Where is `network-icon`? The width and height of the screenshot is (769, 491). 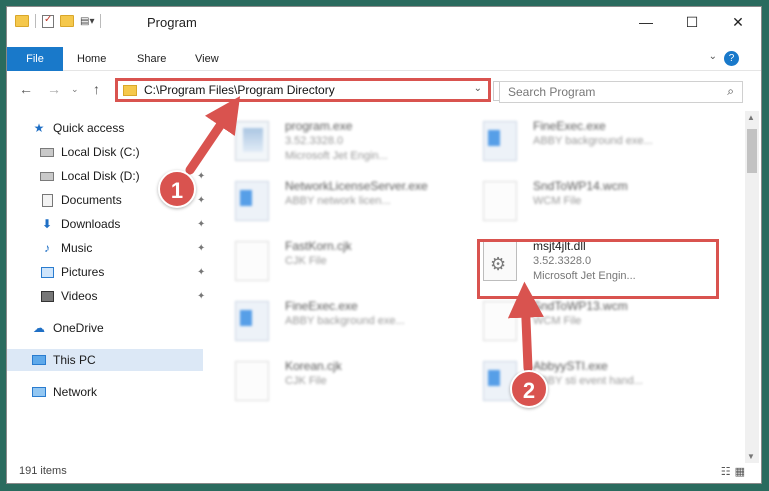 network-icon is located at coordinates (39, 392).